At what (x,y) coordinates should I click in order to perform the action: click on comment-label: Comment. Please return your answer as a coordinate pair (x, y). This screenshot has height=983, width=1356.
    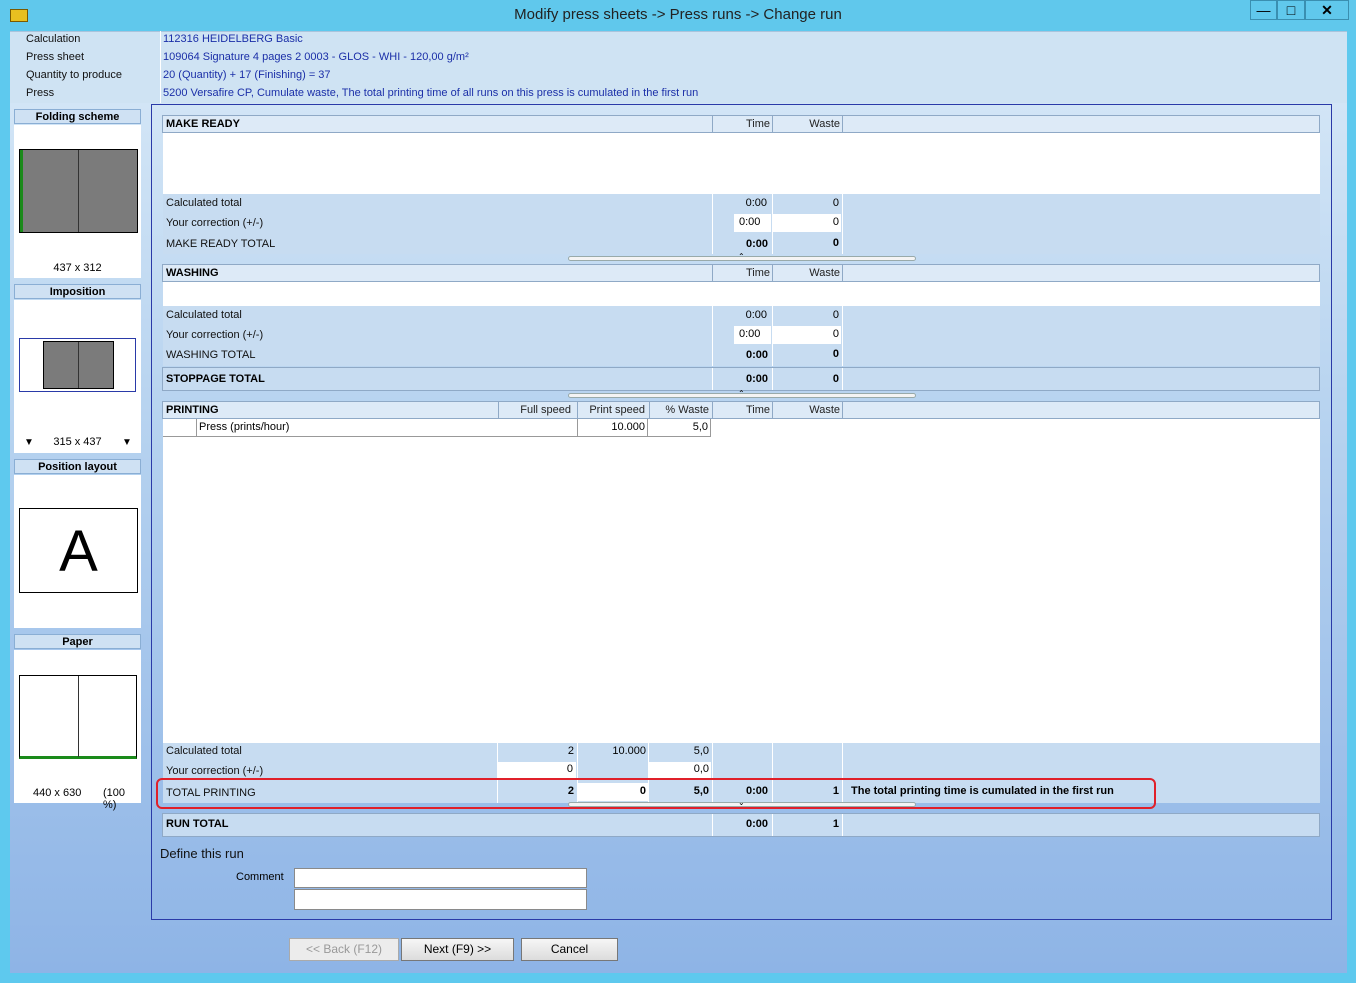
    Looking at the image, I should click on (260, 877).